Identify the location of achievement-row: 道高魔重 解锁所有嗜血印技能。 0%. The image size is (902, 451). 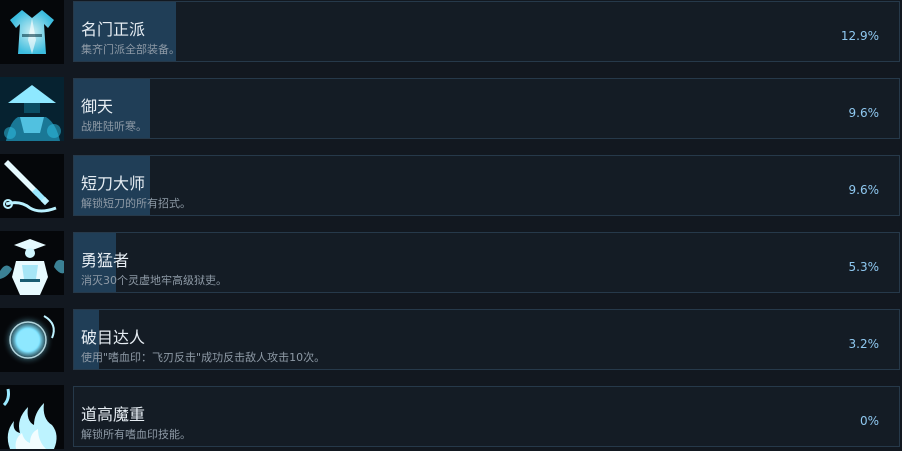
(451, 417).